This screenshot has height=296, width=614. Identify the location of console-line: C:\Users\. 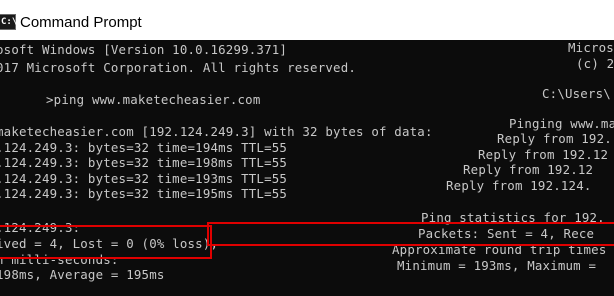
(576, 93).